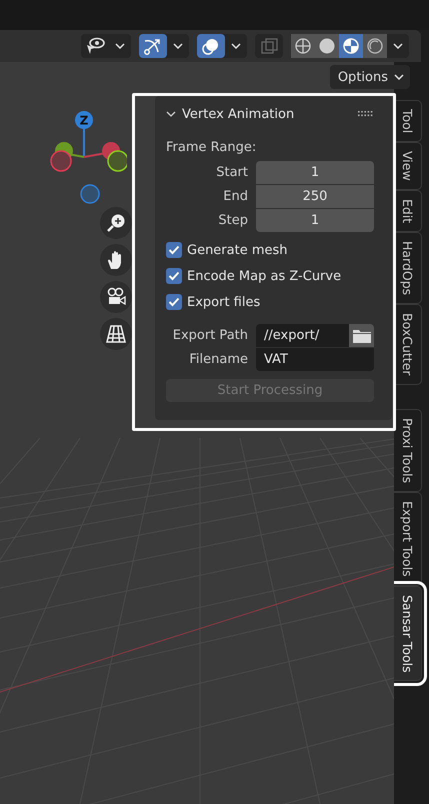  I want to click on wireframe-shading-button, so click(303, 46).